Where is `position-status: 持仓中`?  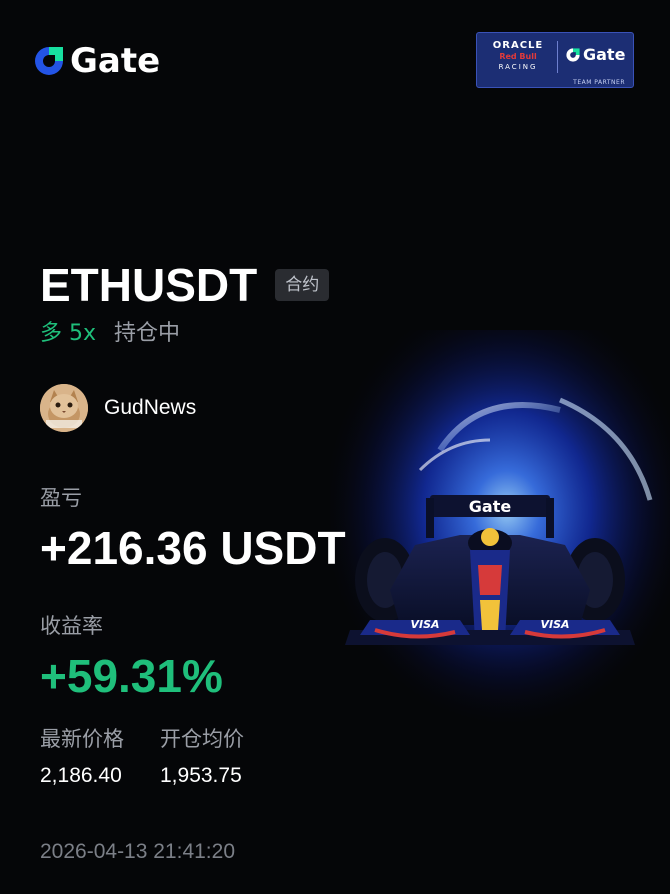 position-status: 持仓中 is located at coordinates (147, 333).